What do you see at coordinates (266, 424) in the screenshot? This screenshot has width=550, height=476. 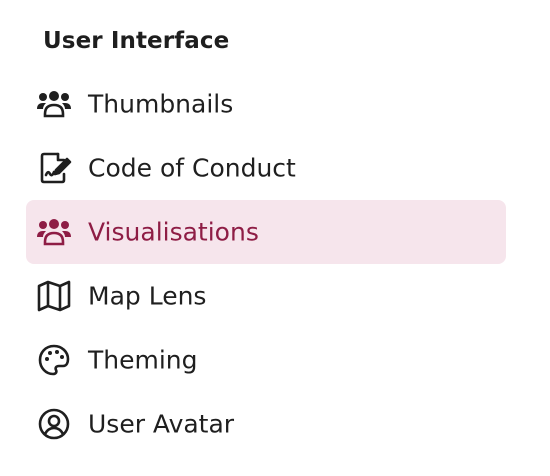 I see `nav-item-user-avatar: User Avatar` at bounding box center [266, 424].